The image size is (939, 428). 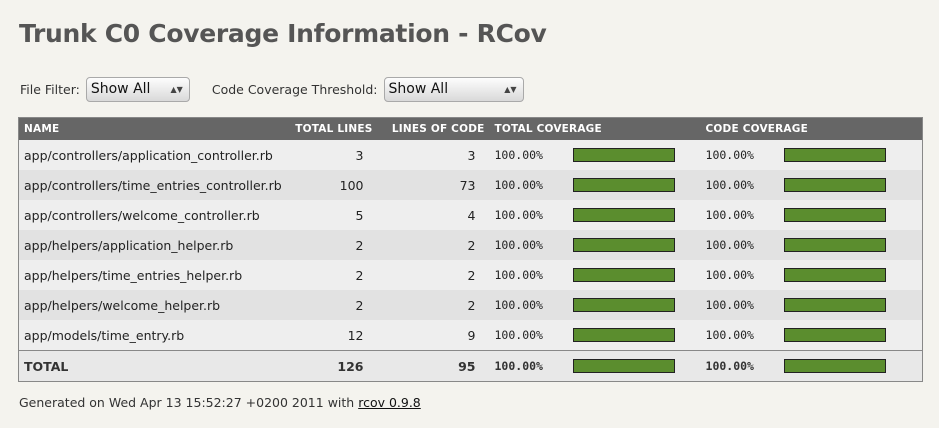 What do you see at coordinates (433, 185) in the screenshot?
I see `lines-of-code-cell: 73` at bounding box center [433, 185].